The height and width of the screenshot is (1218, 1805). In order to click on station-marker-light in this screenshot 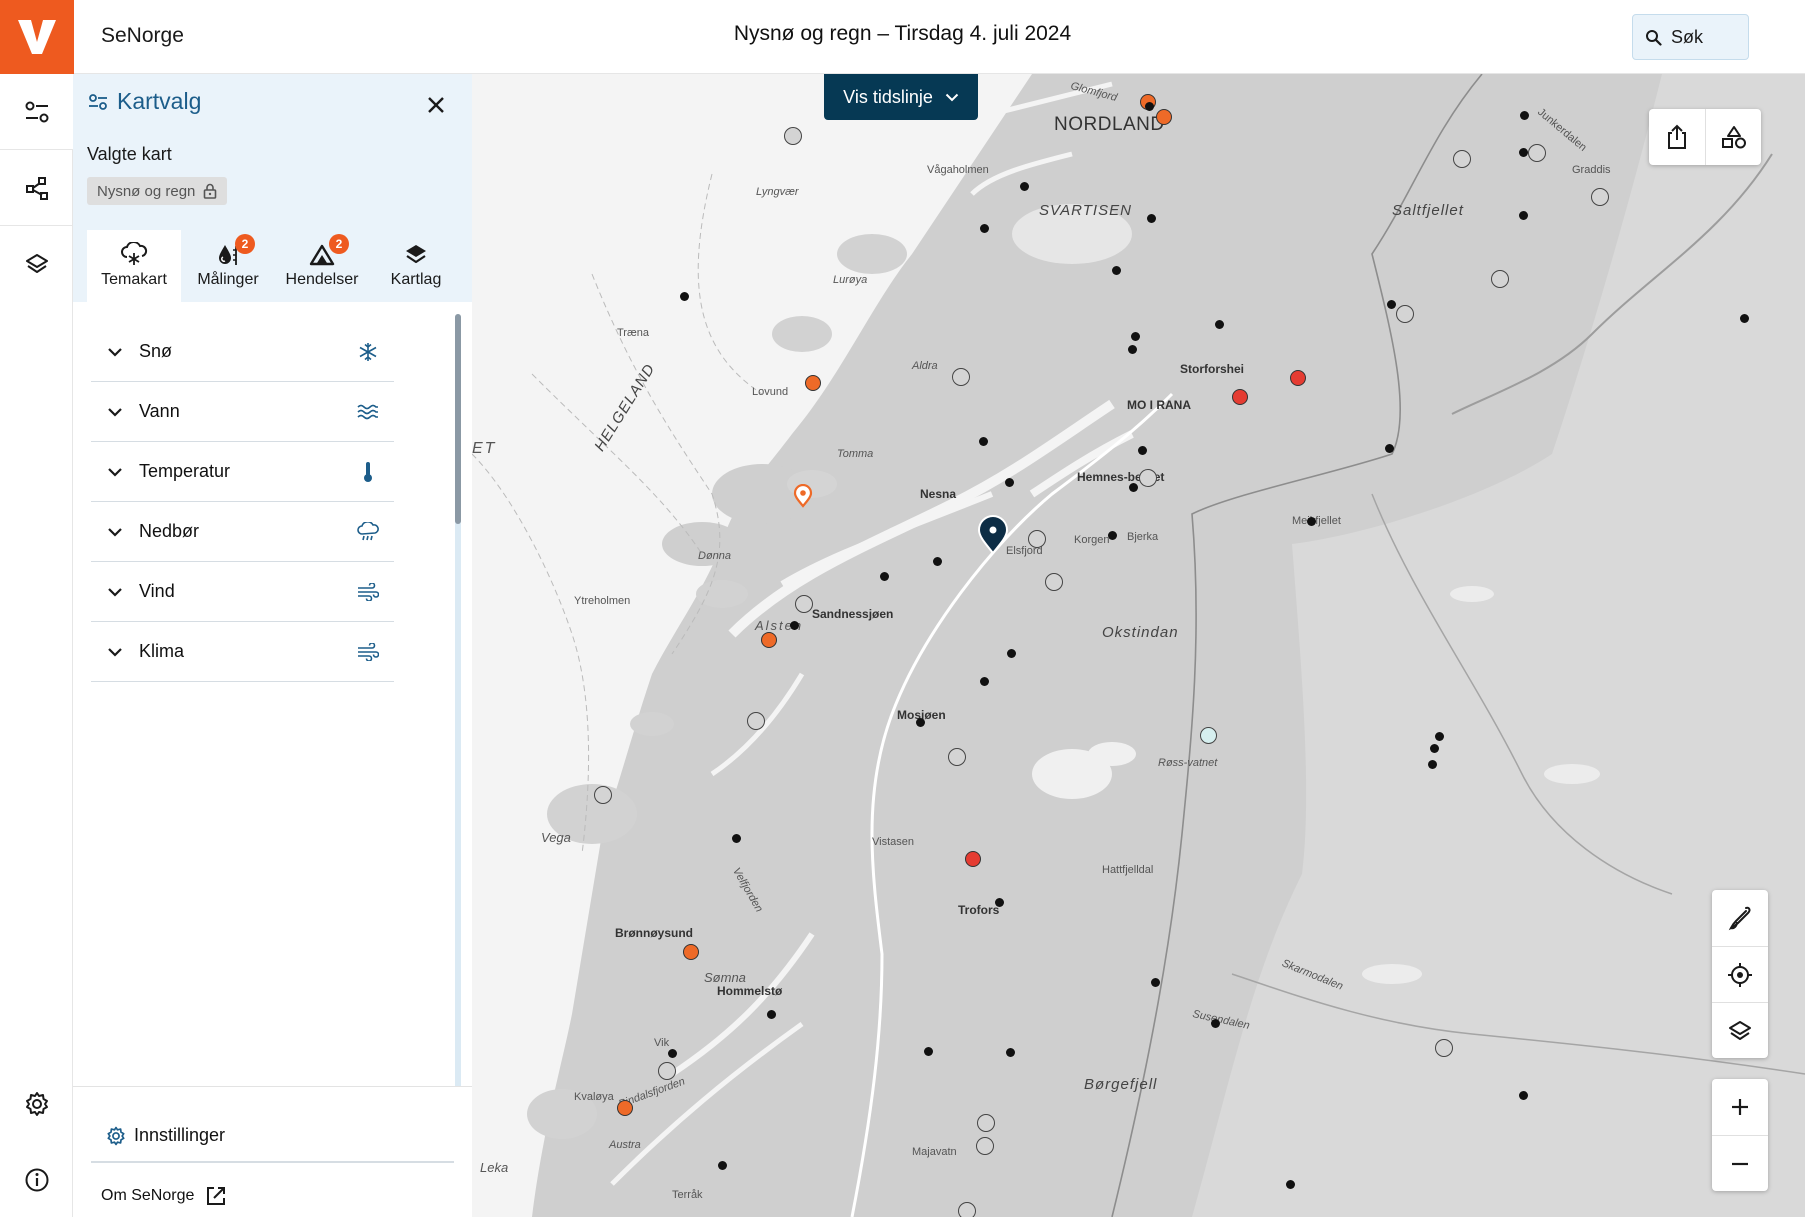, I will do `click(1208, 735)`.